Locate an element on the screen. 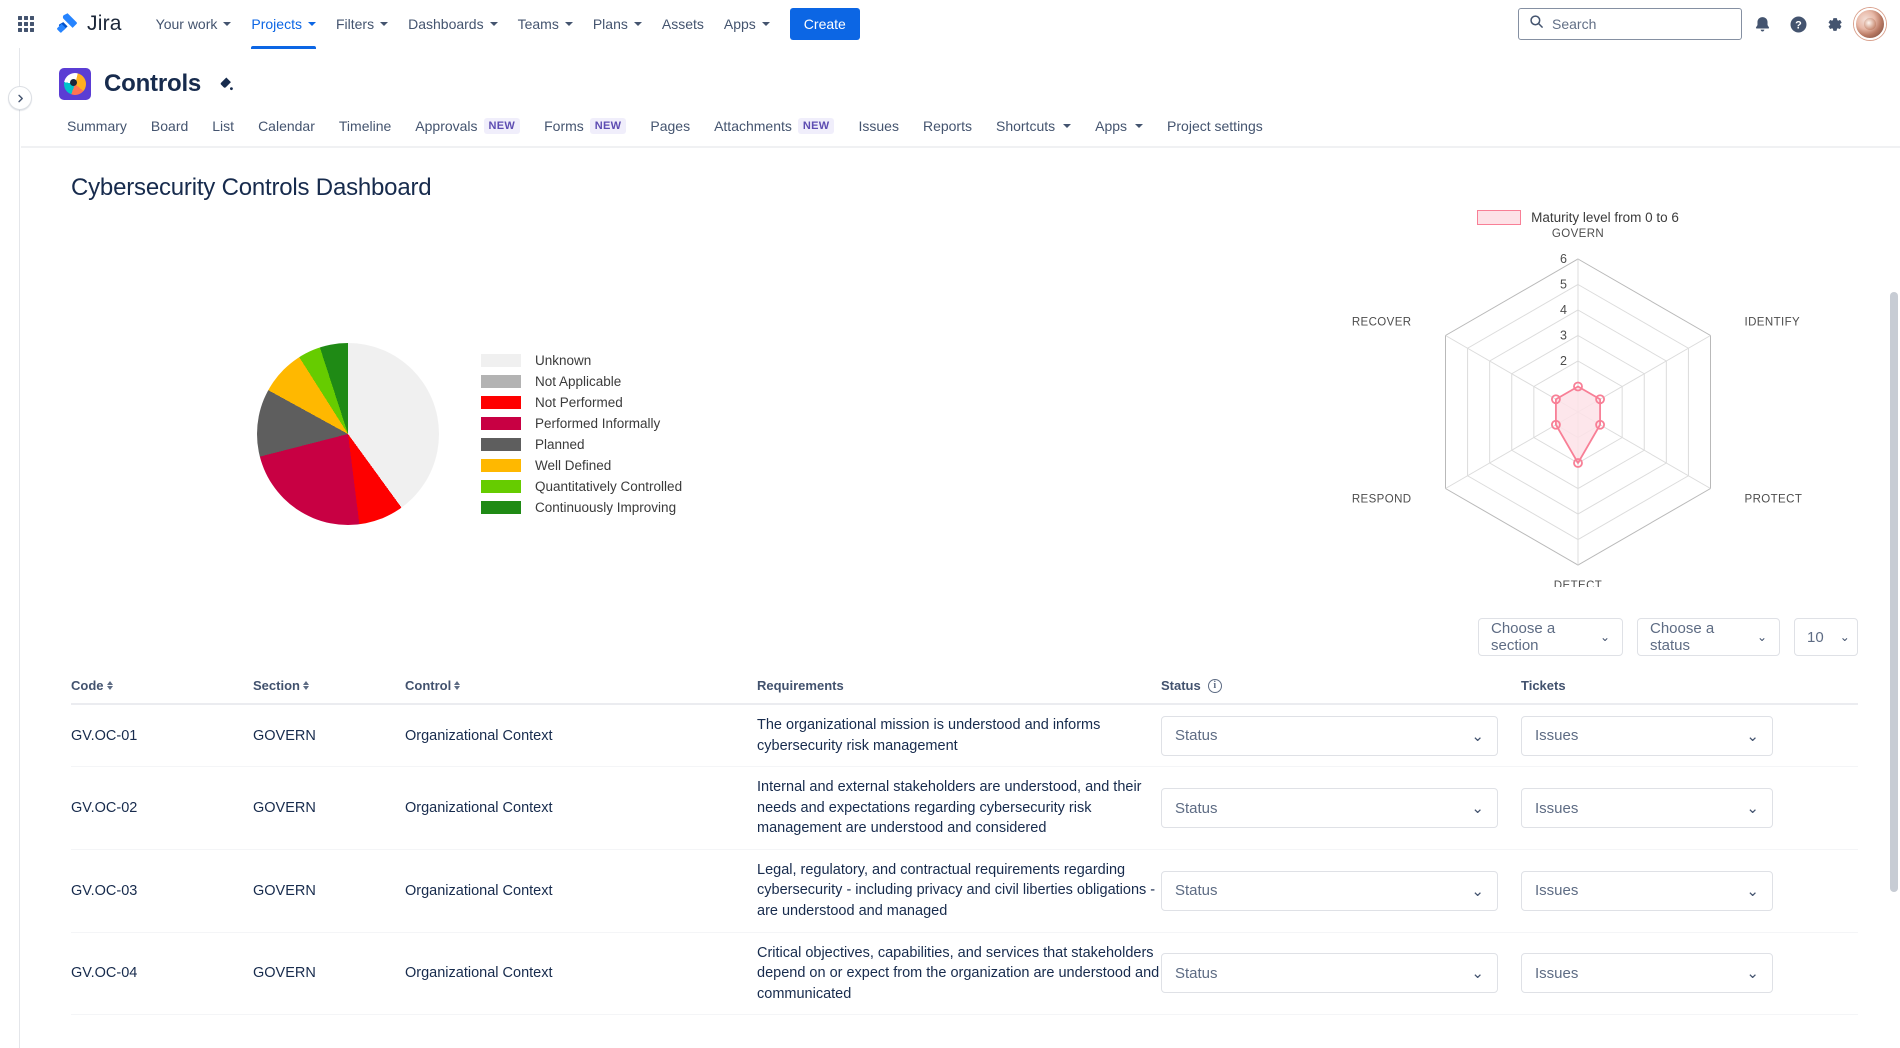  tab-label: Reports is located at coordinates (947, 126).